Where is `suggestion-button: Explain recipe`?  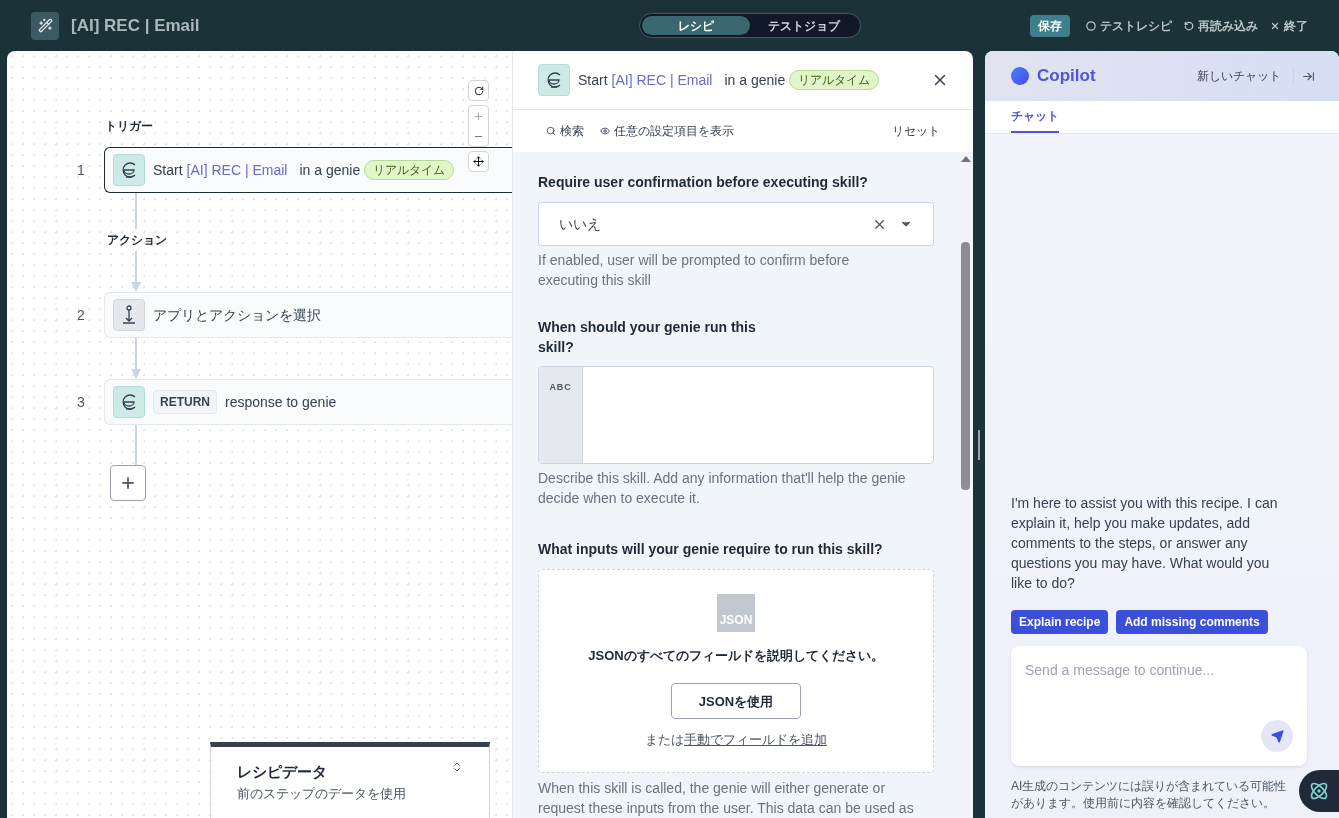 suggestion-button: Explain recipe is located at coordinates (1060, 622).